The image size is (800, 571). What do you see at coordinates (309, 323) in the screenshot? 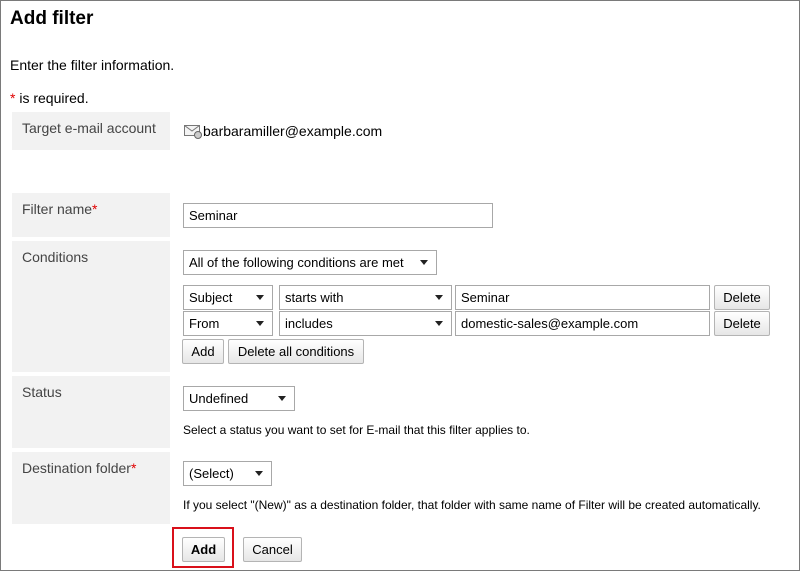
I see `condition-operator-value: includes` at bounding box center [309, 323].